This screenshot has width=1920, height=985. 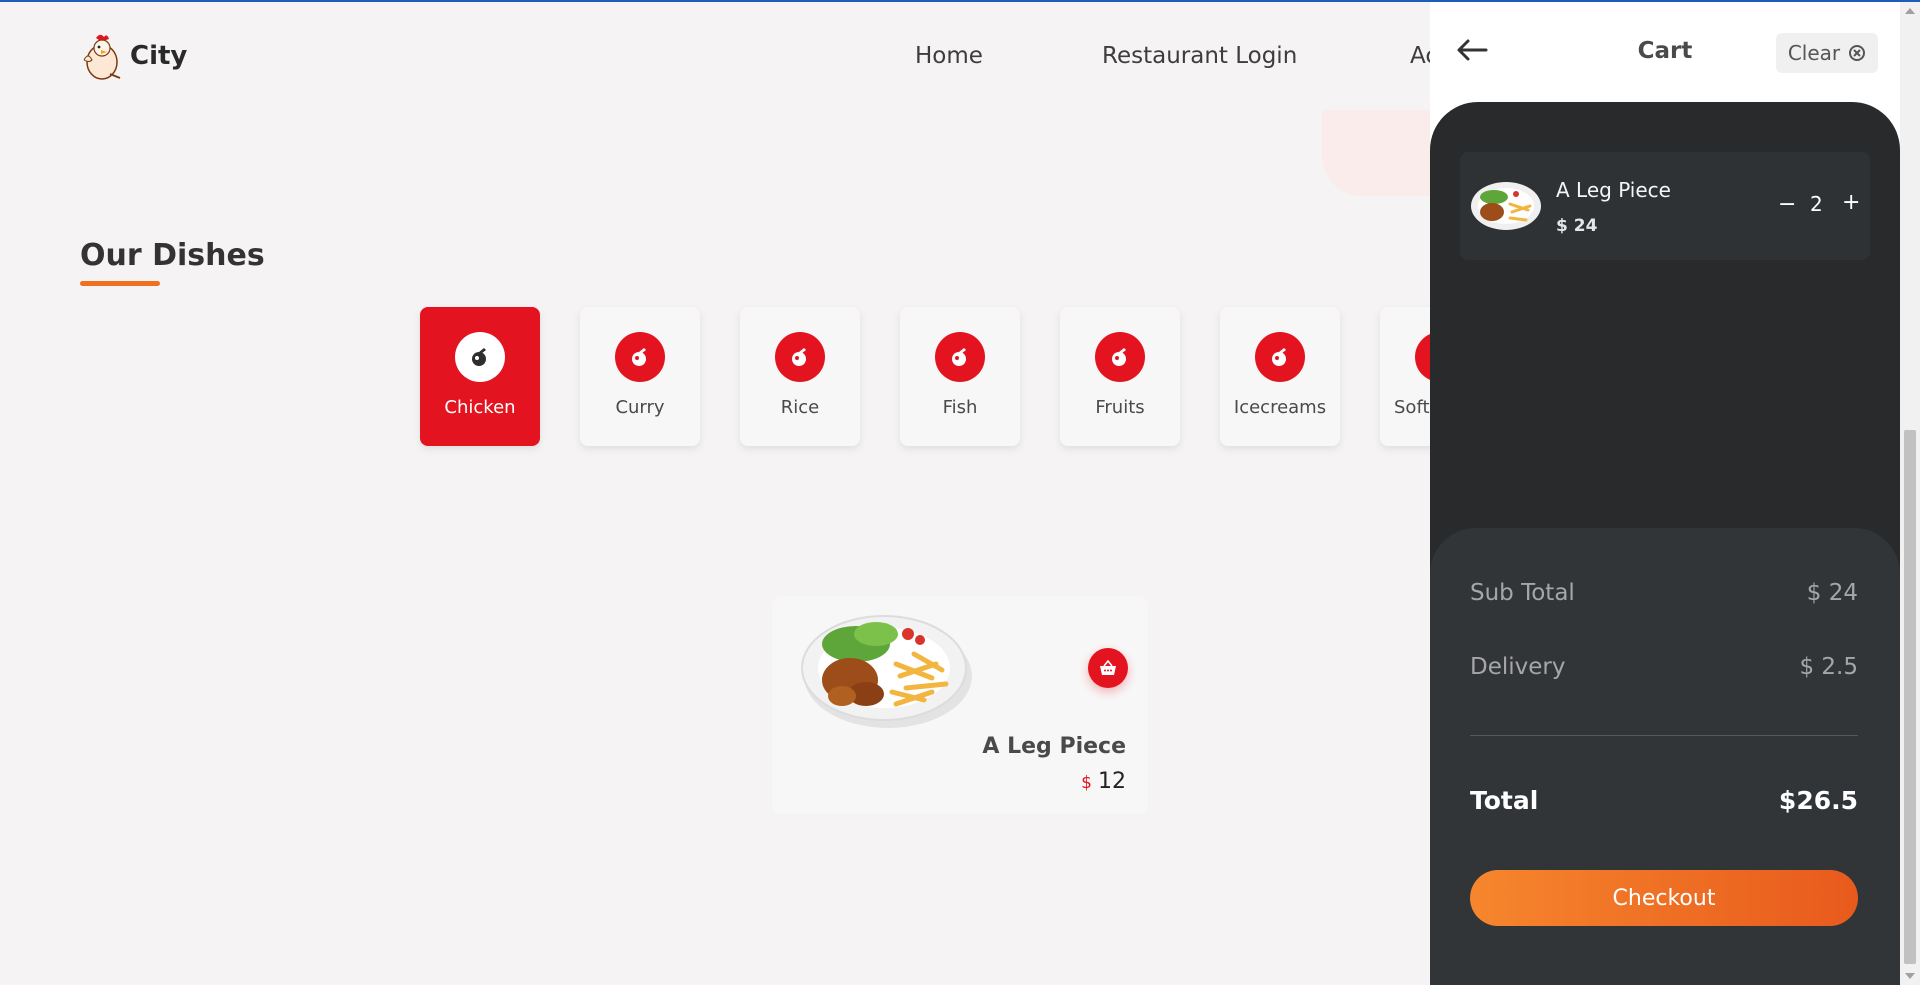 What do you see at coordinates (1664, 898) in the screenshot?
I see `checkout-button: Checkout` at bounding box center [1664, 898].